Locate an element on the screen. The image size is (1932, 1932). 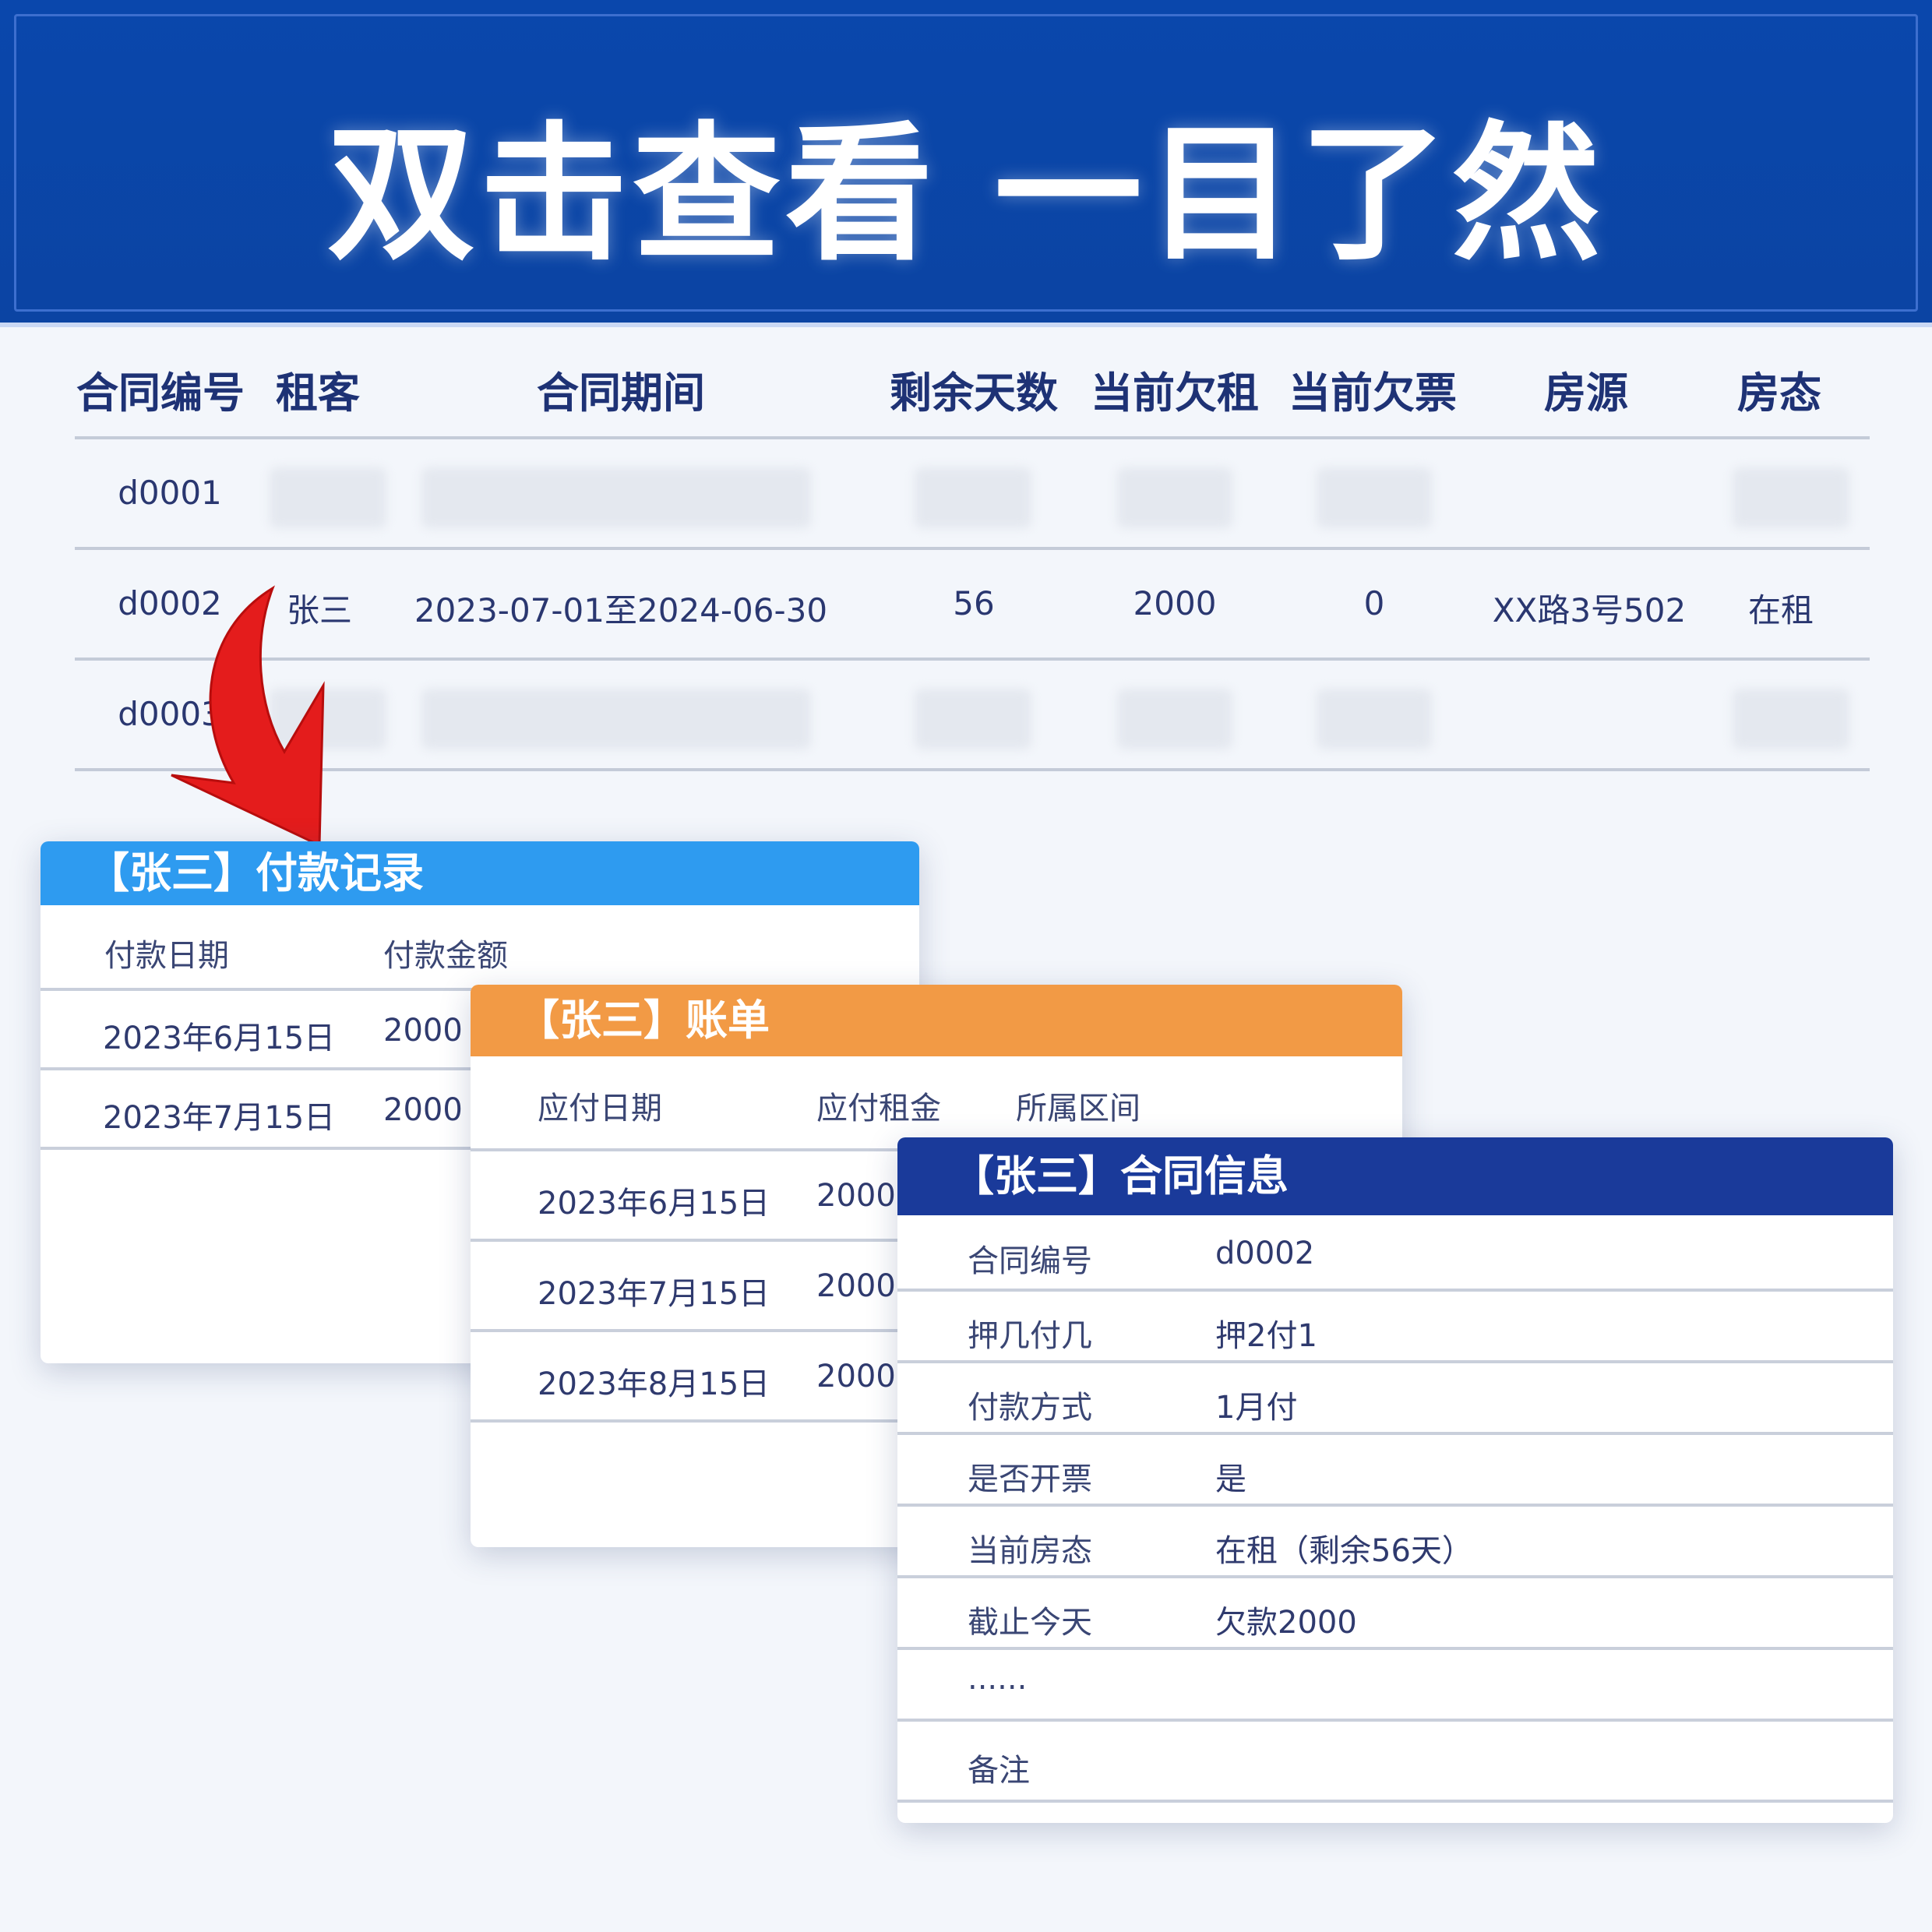
cell-invoice-due: 0 is located at coordinates (1374, 603).